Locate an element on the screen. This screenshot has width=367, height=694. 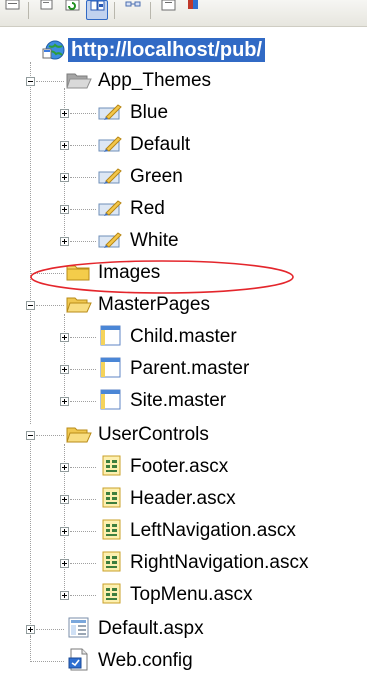
view-class-diagram-button is located at coordinates (133, 10).